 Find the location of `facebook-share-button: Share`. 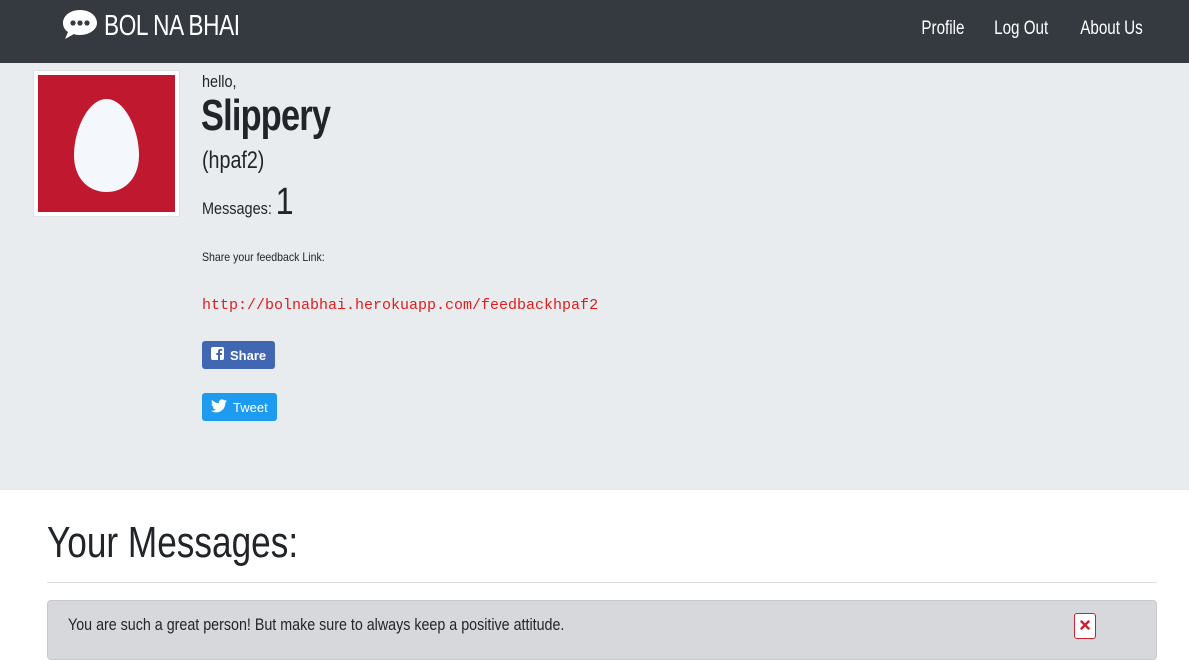

facebook-share-button: Share is located at coordinates (239, 355).